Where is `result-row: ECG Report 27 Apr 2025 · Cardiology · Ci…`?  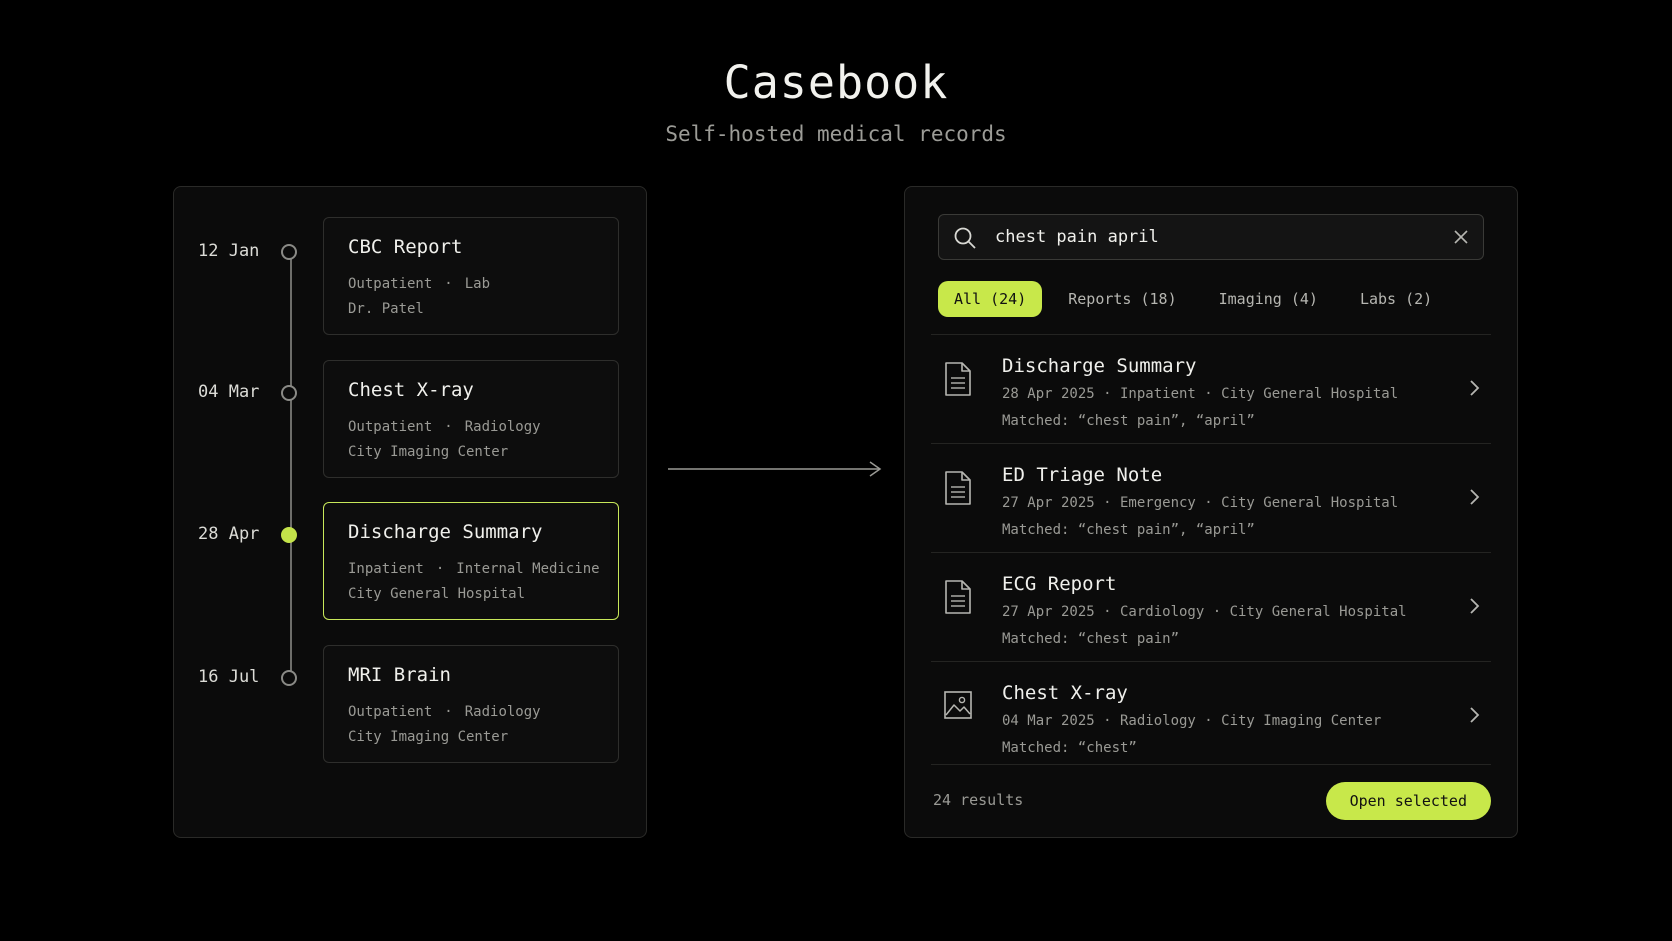 result-row: ECG Report 27 Apr 2025 · Cardiology · Ci… is located at coordinates (1211, 606).